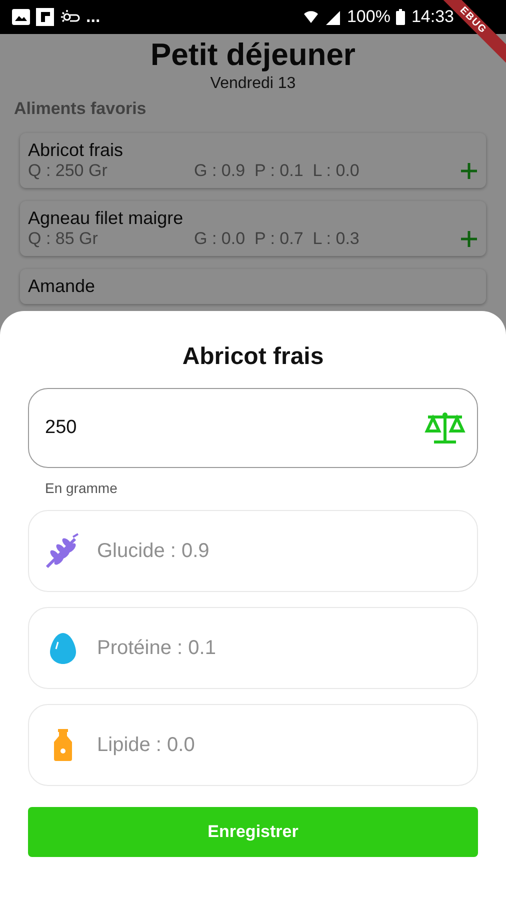 The width and height of the screenshot is (506, 900). What do you see at coordinates (253, 286) in the screenshot?
I see `food-card: Amande` at bounding box center [253, 286].